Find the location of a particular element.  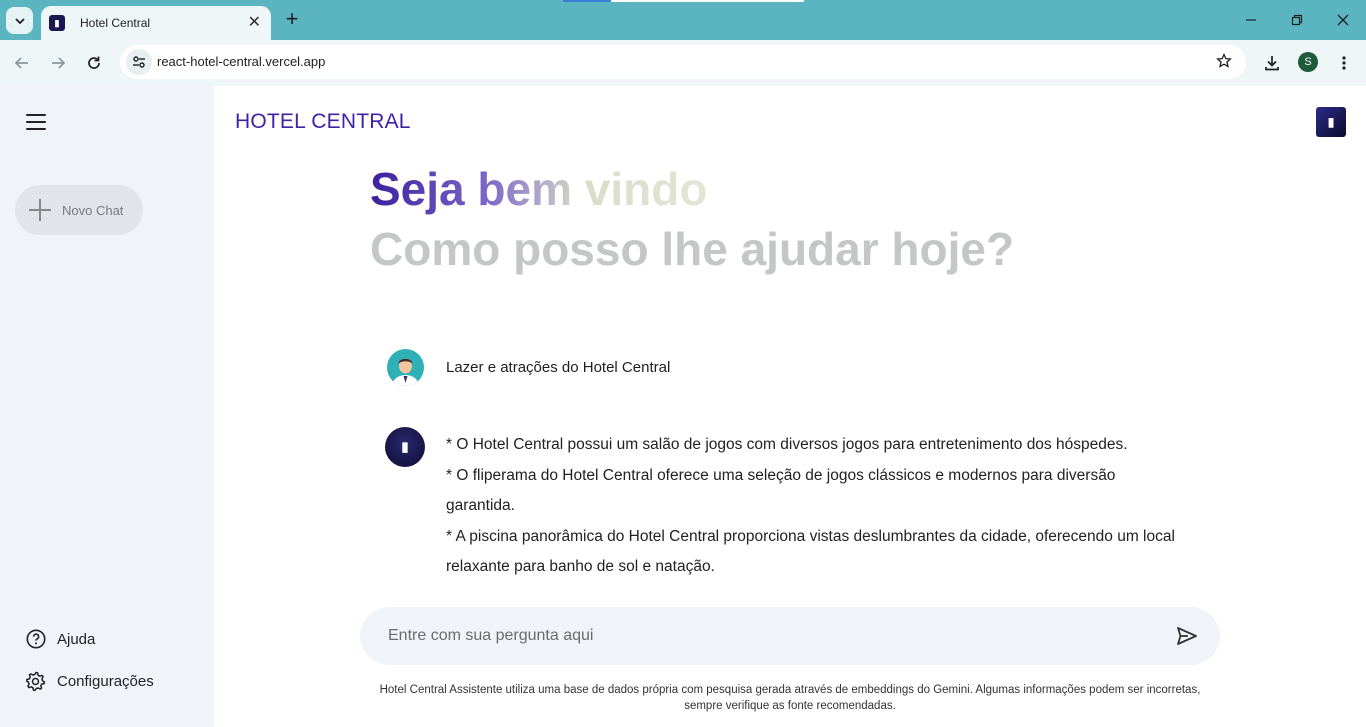

user-avatar is located at coordinates (405, 367).